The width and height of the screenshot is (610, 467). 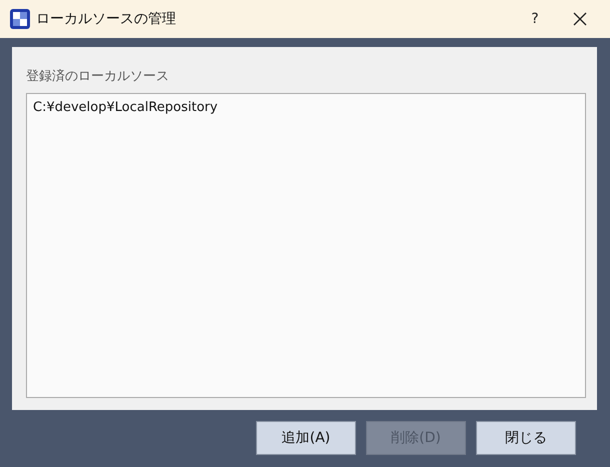 What do you see at coordinates (98, 76) in the screenshot?
I see `list-label: 登録済のローカルソース` at bounding box center [98, 76].